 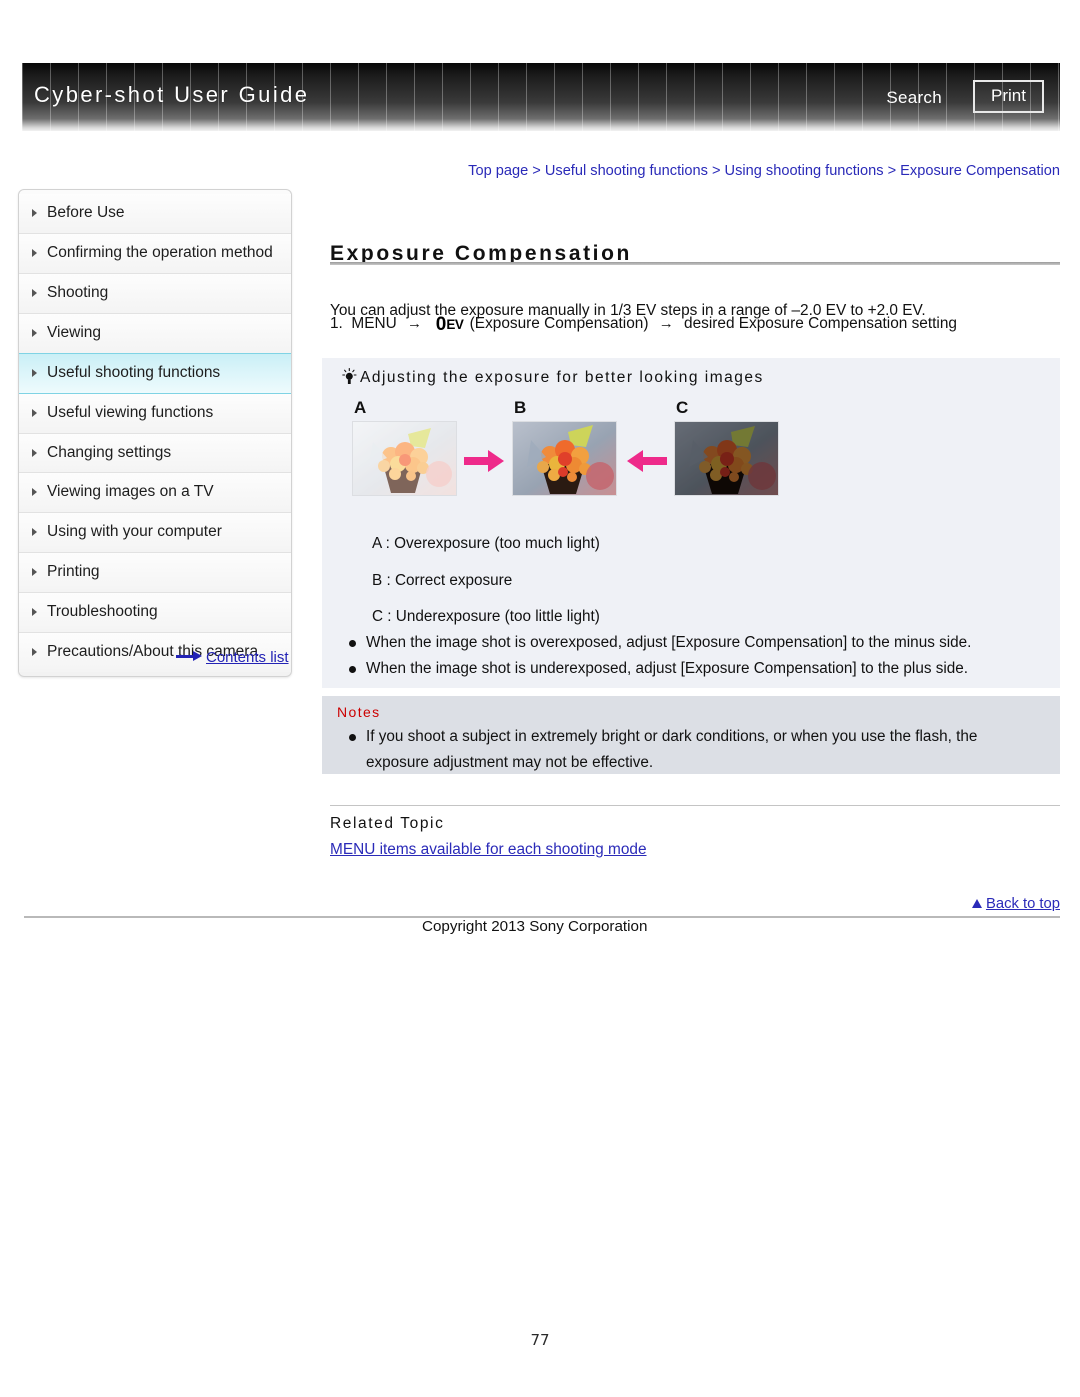 What do you see at coordinates (666, 323) in the screenshot?
I see `arrow-right-glyph-2: →` at bounding box center [666, 323].